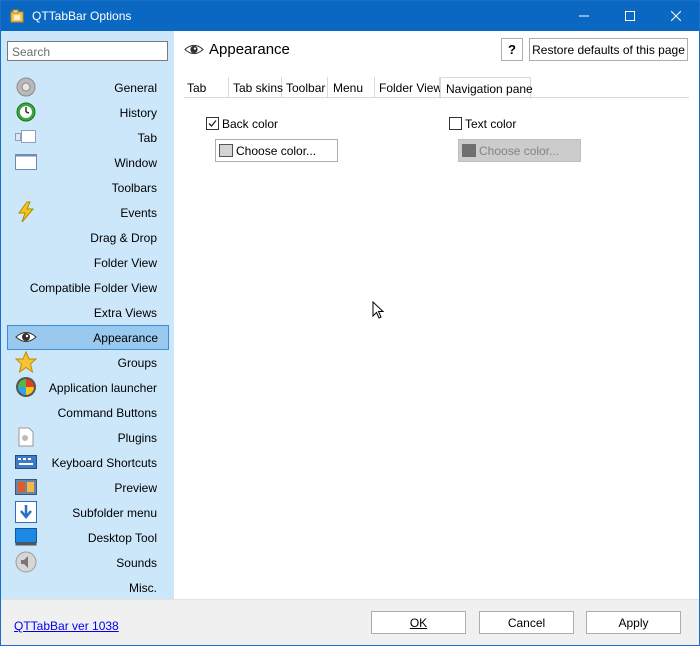 This screenshot has height=646, width=700. What do you see at coordinates (250, 124) in the screenshot?
I see `back-color-label: Back color` at bounding box center [250, 124].